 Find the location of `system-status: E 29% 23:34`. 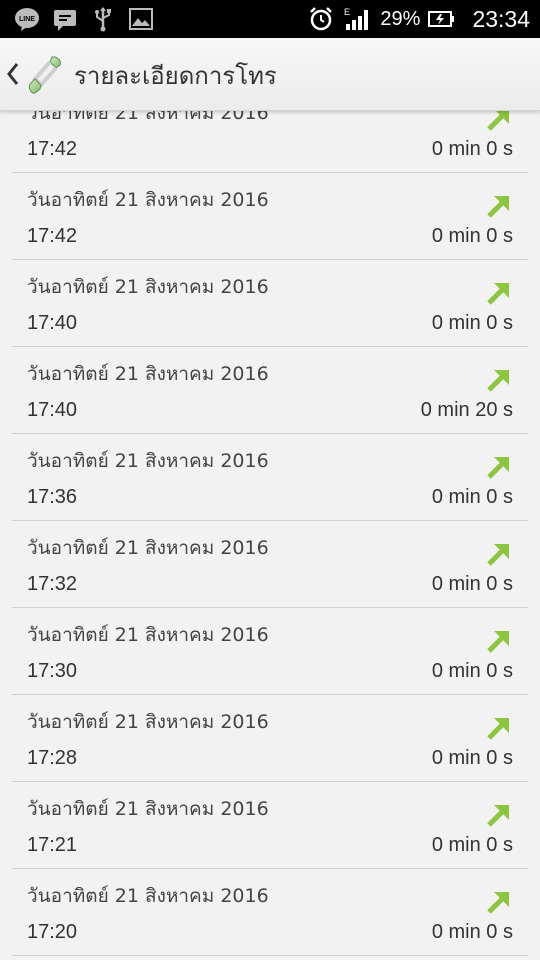

system-status: E 29% 23:34 is located at coordinates (419, 19).